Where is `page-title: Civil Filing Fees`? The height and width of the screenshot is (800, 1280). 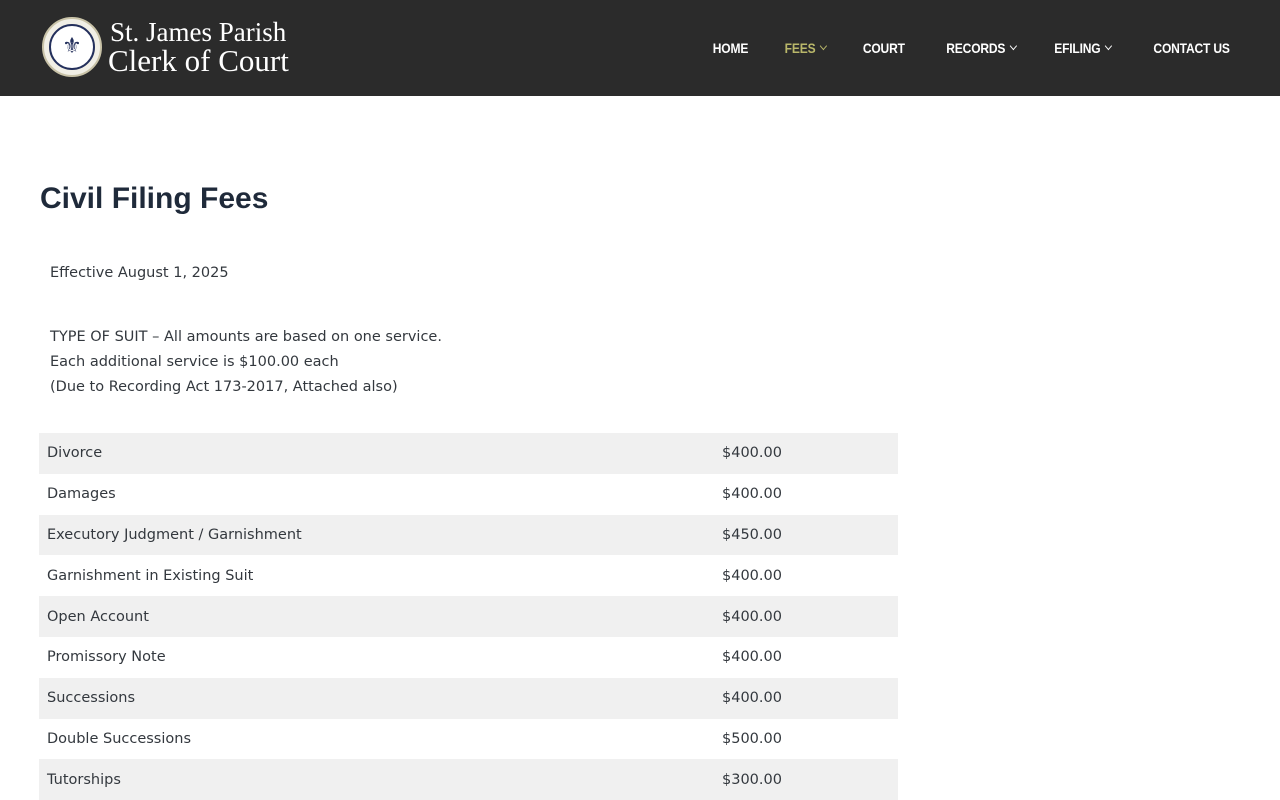 page-title: Civil Filing Fees is located at coordinates (154, 198).